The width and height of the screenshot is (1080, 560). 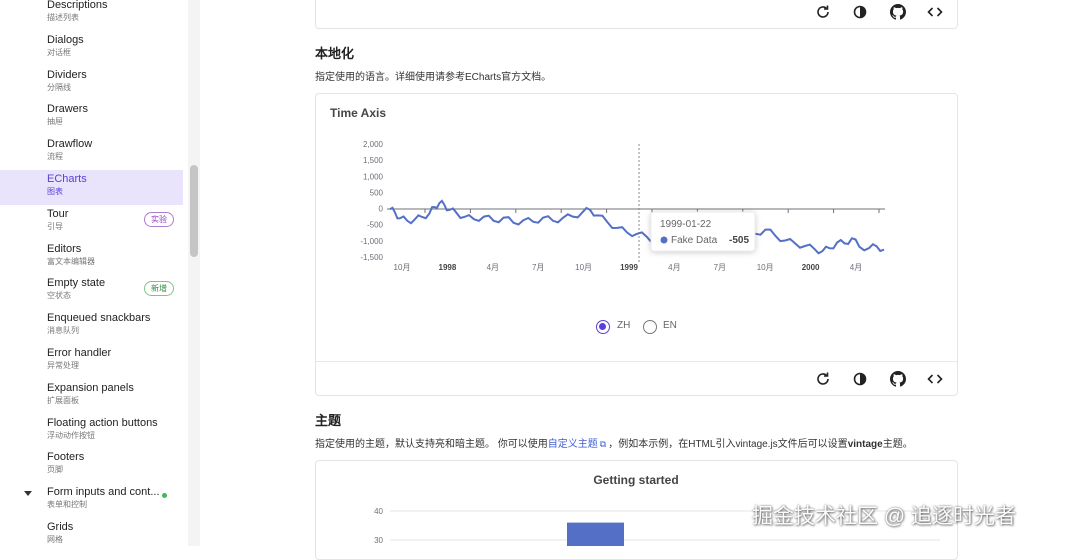 I want to click on theme-desc-text: 指定使用的主题，默认支持亮和暗主题。 你可以使用, so click(x=431, y=444).